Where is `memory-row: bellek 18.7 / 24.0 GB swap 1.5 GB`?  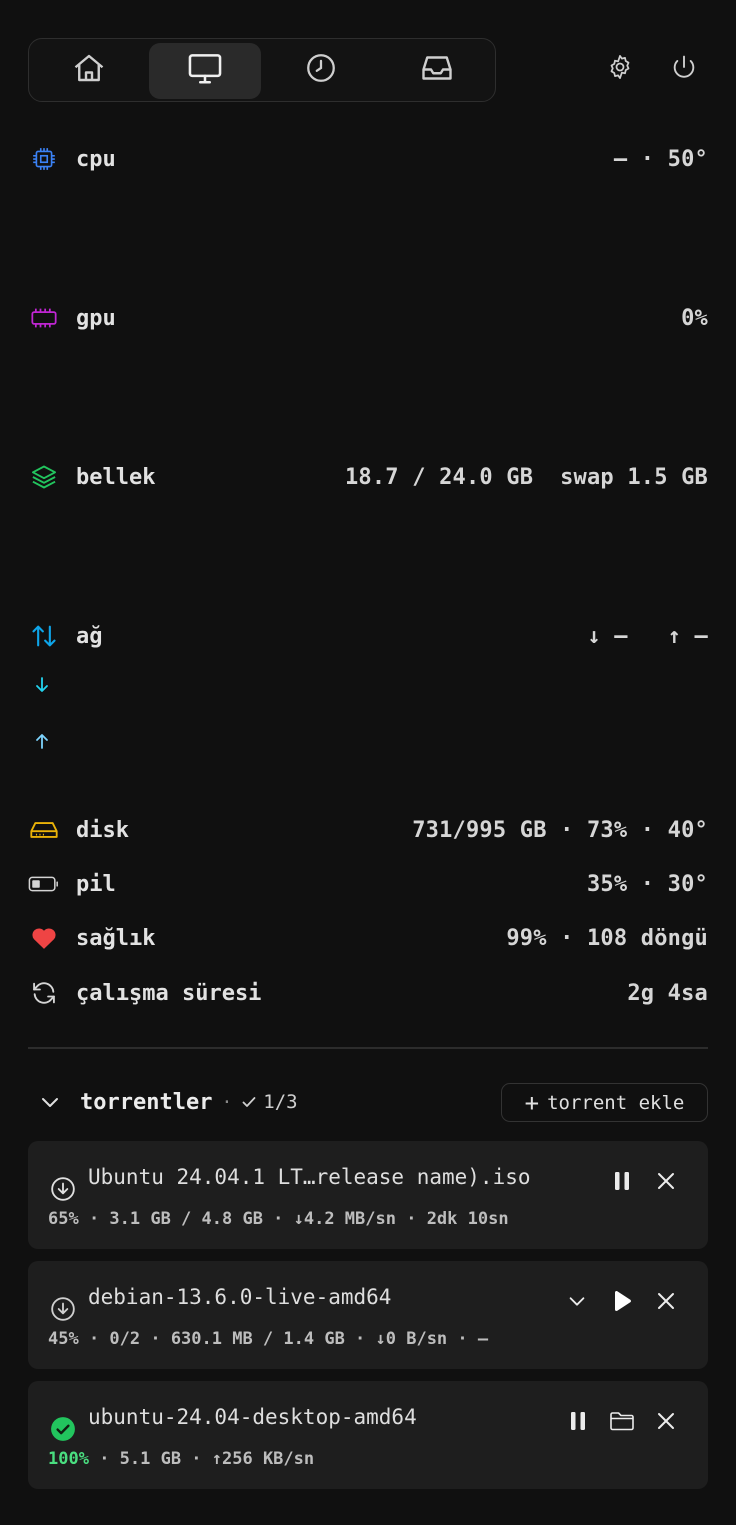 memory-row: bellek 18.7 / 24.0 GB swap 1.5 GB is located at coordinates (368, 477).